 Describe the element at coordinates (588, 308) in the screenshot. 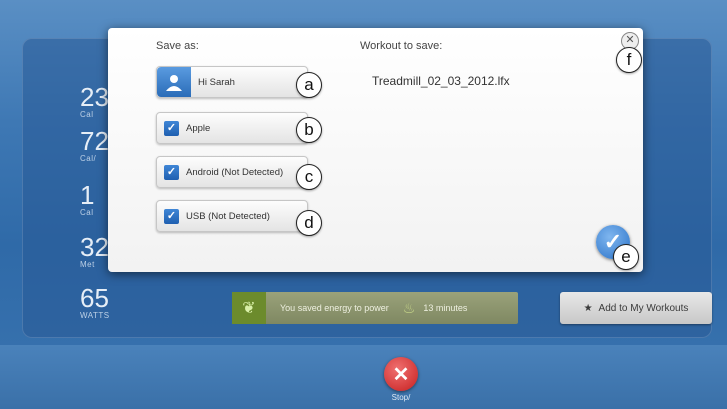

I see `star-icon: ★` at that location.